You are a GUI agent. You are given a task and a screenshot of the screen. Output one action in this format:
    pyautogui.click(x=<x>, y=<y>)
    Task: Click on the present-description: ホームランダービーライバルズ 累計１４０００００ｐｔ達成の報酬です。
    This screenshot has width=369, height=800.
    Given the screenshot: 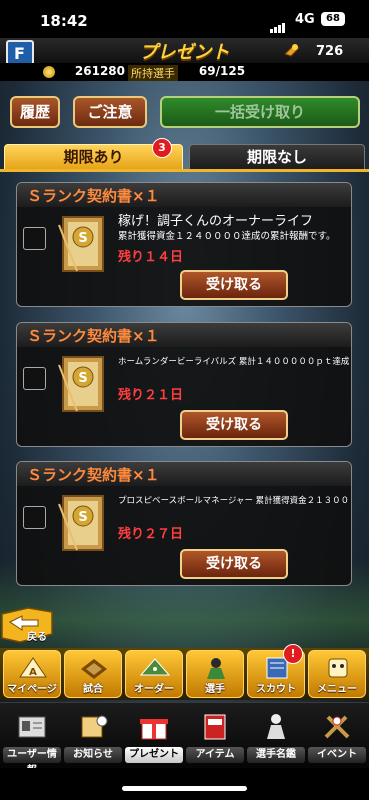 What is the action you would take?
    pyautogui.click(x=234, y=362)
    